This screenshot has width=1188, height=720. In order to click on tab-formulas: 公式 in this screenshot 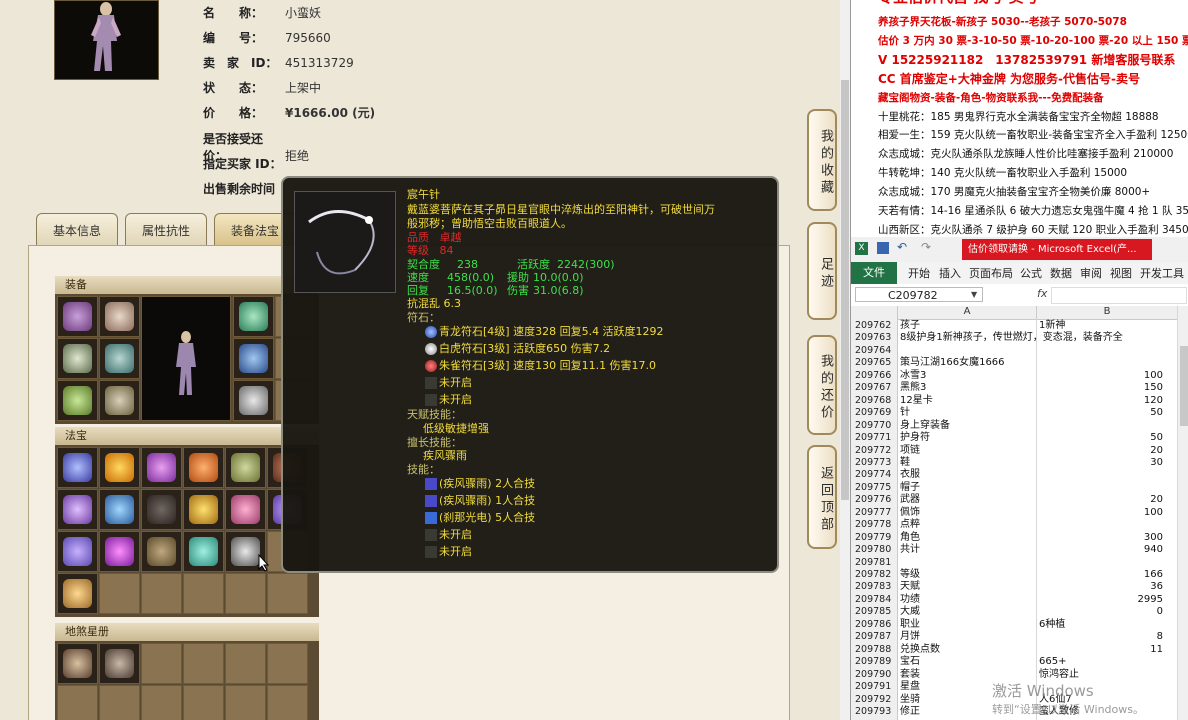, I will do `click(1031, 273)`.